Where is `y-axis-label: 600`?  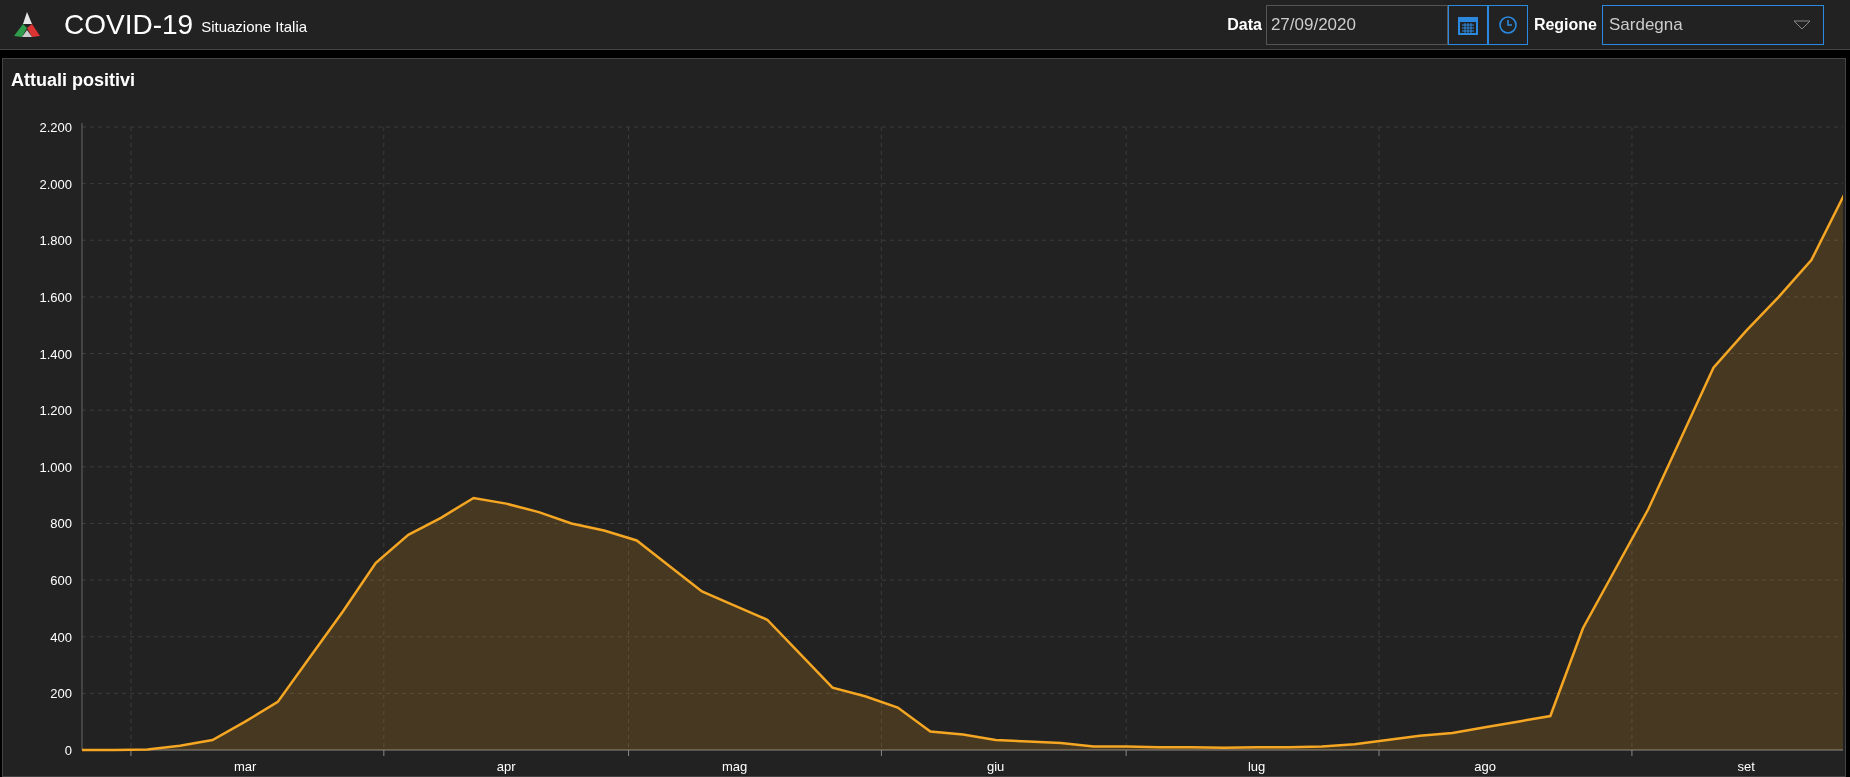
y-axis-label: 600 is located at coordinates (61, 581).